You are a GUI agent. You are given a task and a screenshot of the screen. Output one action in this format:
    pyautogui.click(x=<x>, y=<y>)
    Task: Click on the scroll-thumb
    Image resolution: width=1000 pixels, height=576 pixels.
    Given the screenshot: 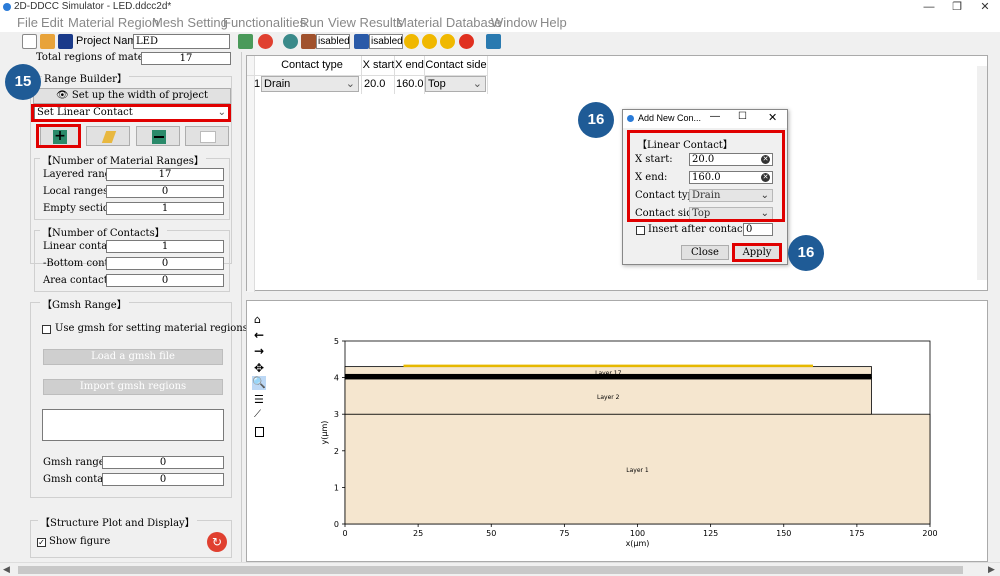 What is the action you would take?
    pyautogui.click(x=490, y=570)
    